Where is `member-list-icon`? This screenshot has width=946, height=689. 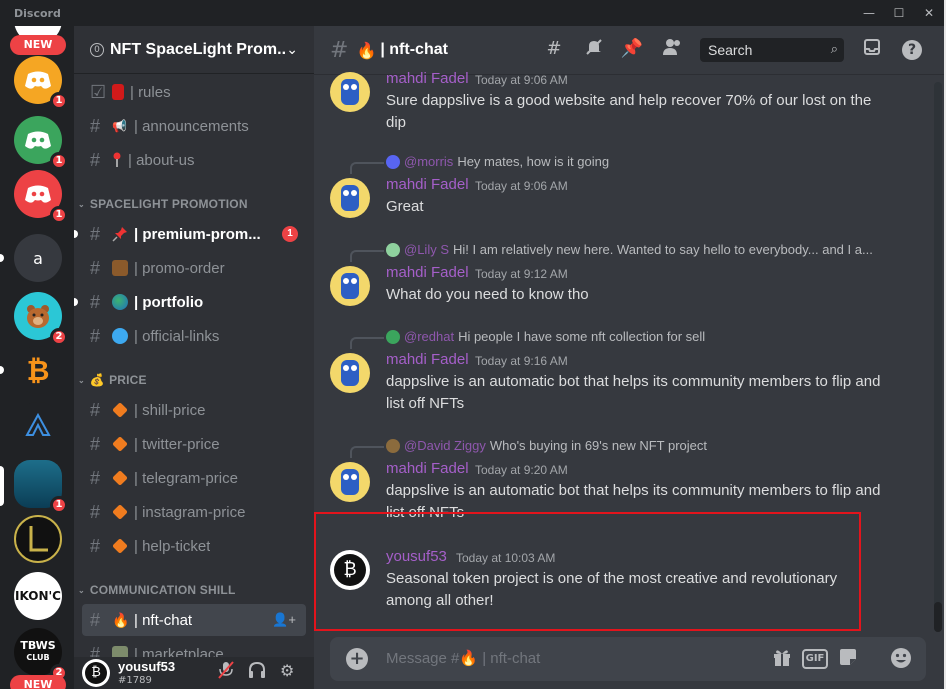
member-list-icon is located at coordinates (672, 49).